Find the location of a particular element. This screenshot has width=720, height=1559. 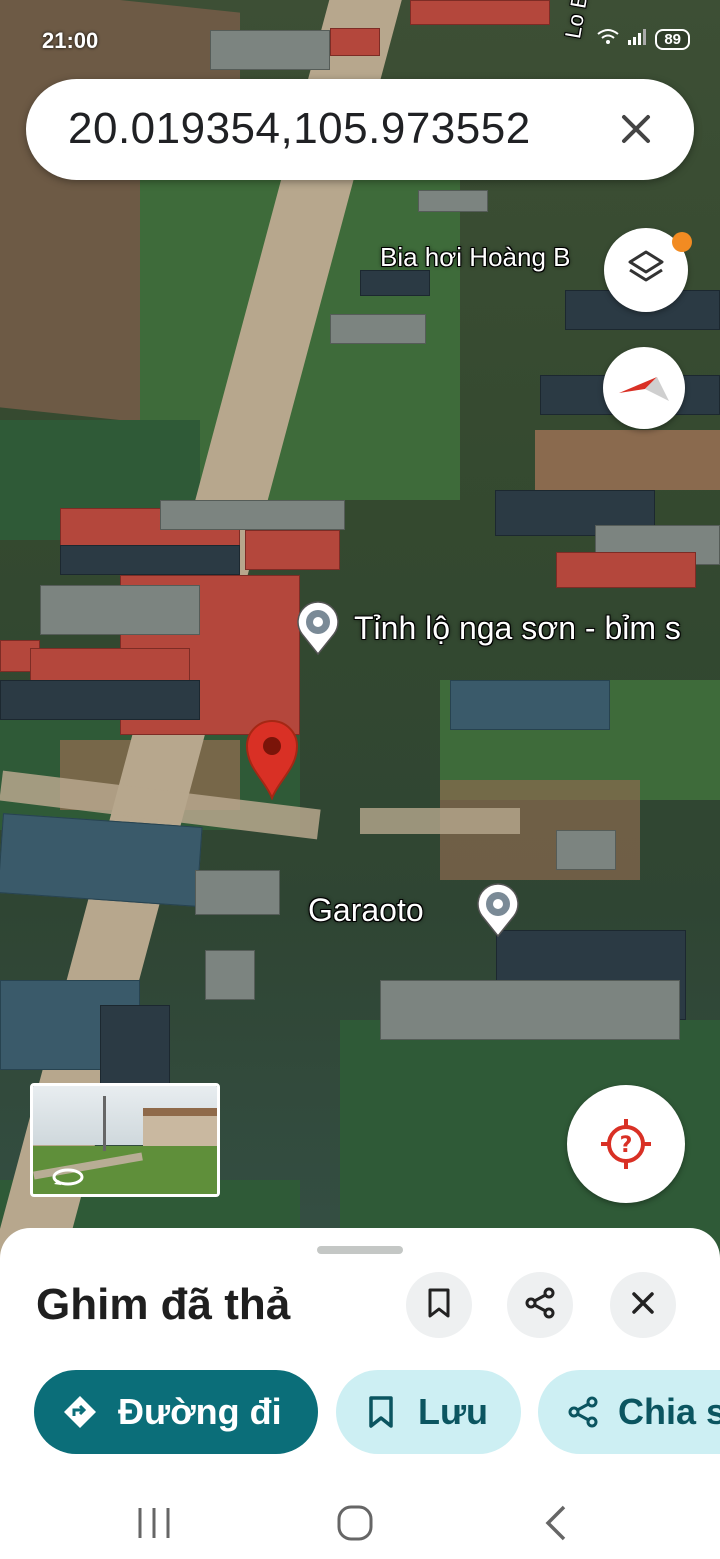

search-bar: 20.019354,105.973552 is located at coordinates (360, 129).